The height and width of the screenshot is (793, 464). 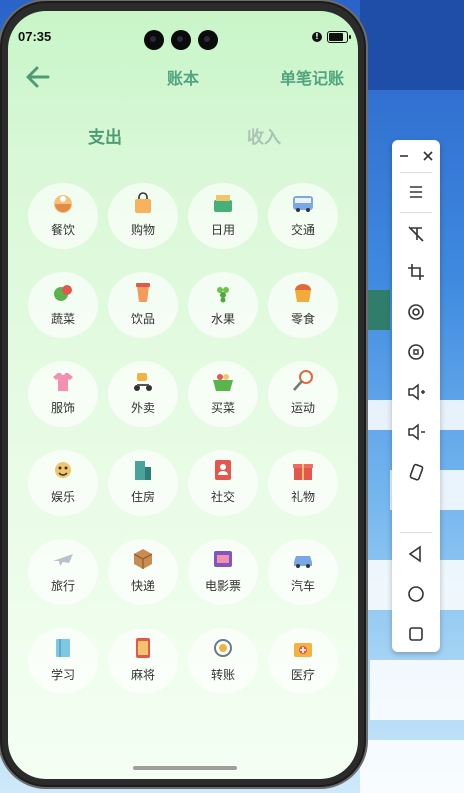 I want to click on vegetables-icon, so click(x=63, y=292).